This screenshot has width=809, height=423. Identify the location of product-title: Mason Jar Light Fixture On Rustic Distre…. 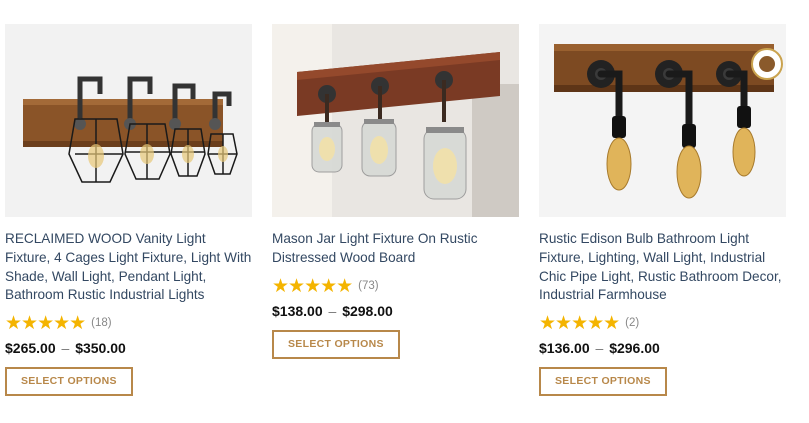
(396, 249).